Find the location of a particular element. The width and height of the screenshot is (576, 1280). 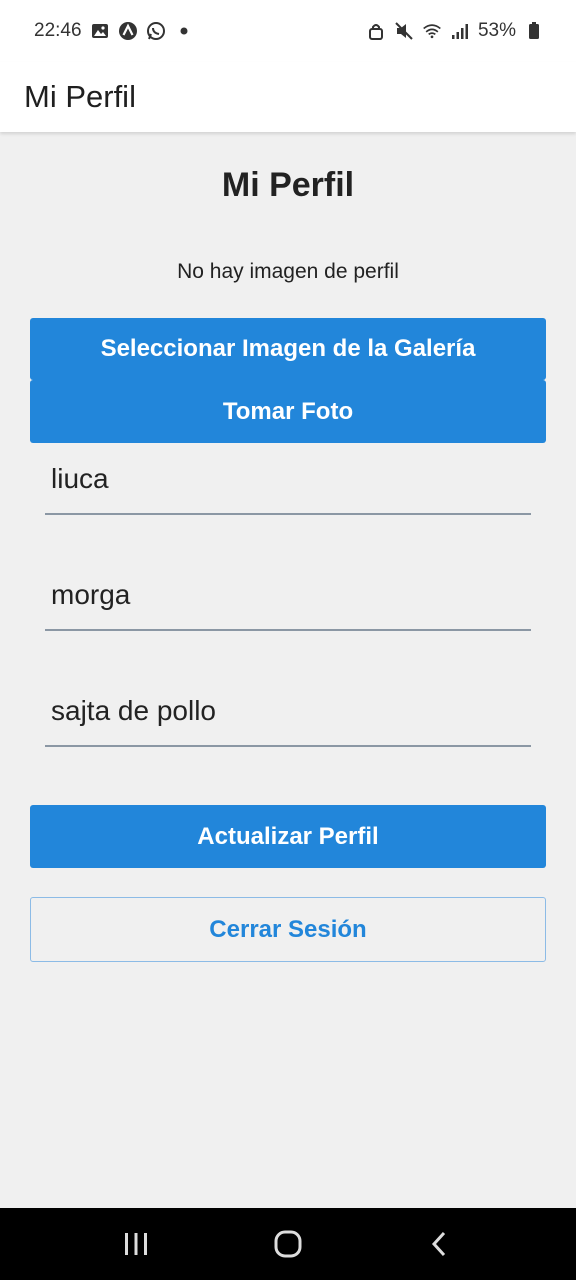

no-image-text: No hay imagen de perfil is located at coordinates (288, 271).